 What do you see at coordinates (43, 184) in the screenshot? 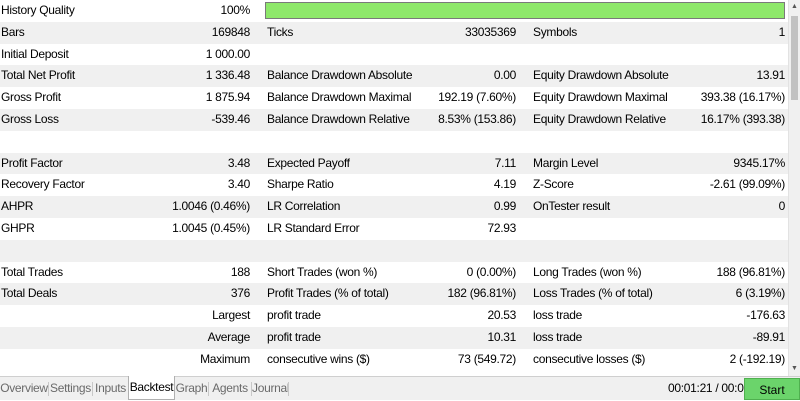
I see `recovery-factor-label: Recovery Factor` at bounding box center [43, 184].